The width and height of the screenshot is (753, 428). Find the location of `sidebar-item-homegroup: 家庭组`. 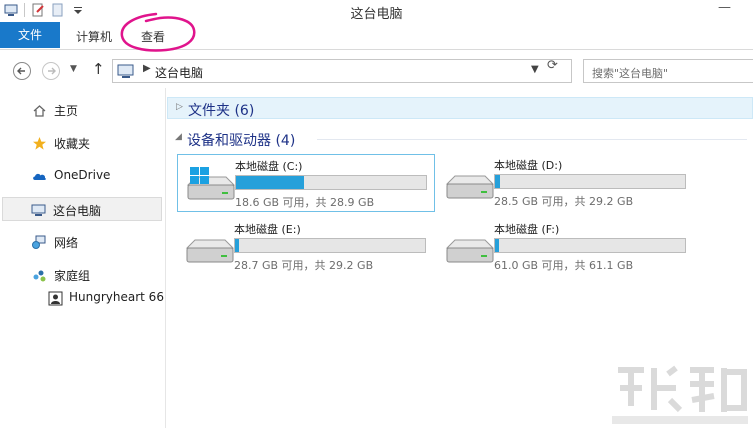

sidebar-item-homegroup: 家庭组 is located at coordinates (82, 275).